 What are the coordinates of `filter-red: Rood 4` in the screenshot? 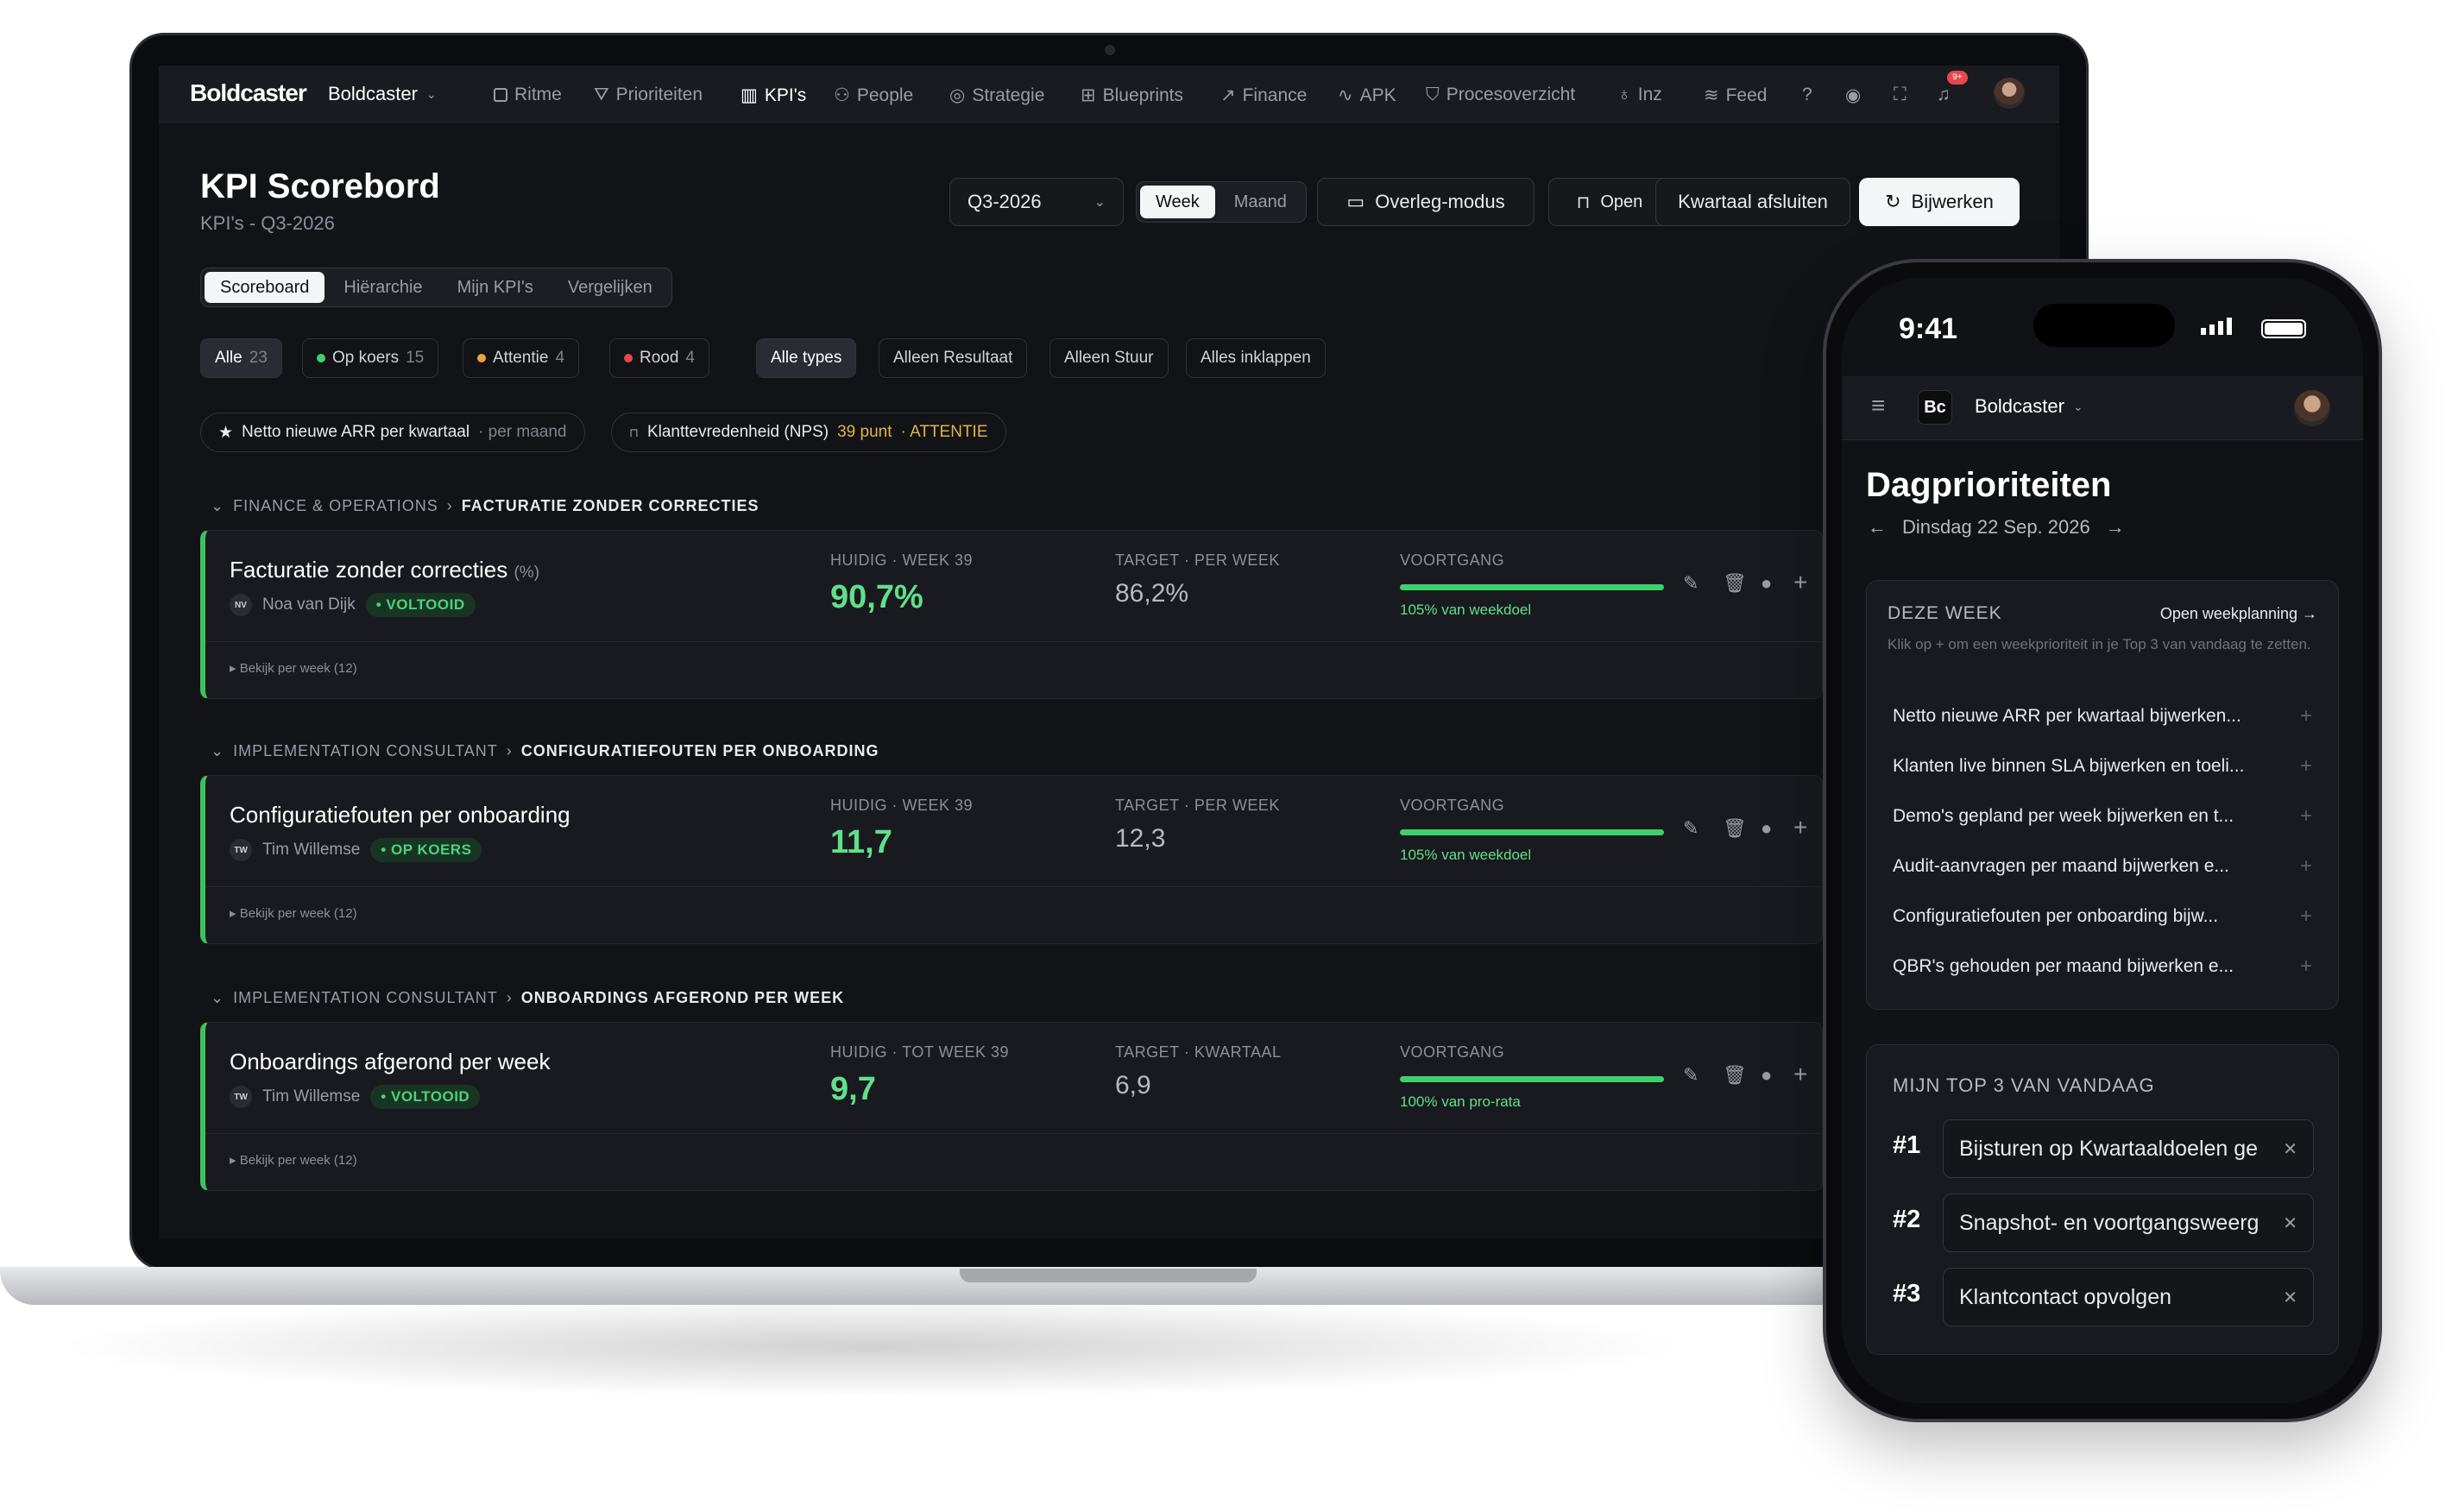 It's located at (659, 358).